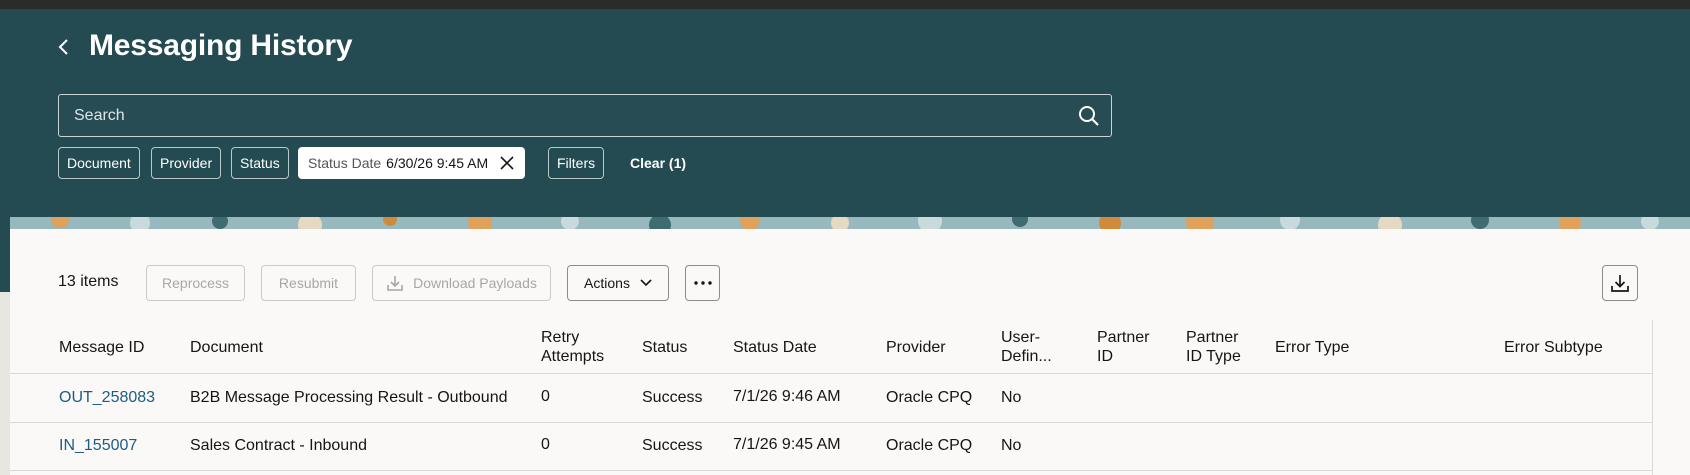 The image size is (1690, 475). I want to click on more-options-button, so click(702, 283).